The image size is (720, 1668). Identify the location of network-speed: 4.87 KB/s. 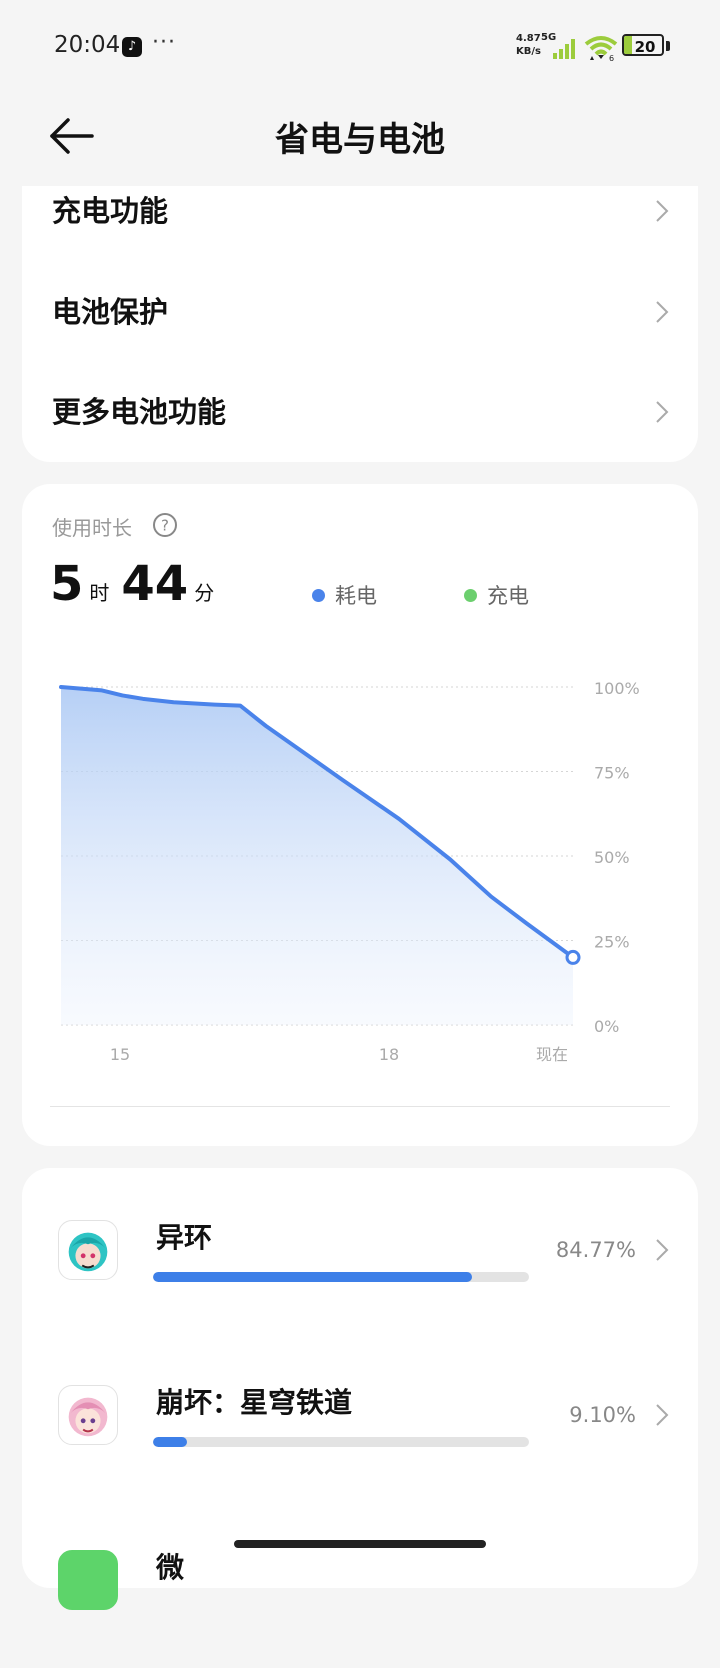
(528, 45).